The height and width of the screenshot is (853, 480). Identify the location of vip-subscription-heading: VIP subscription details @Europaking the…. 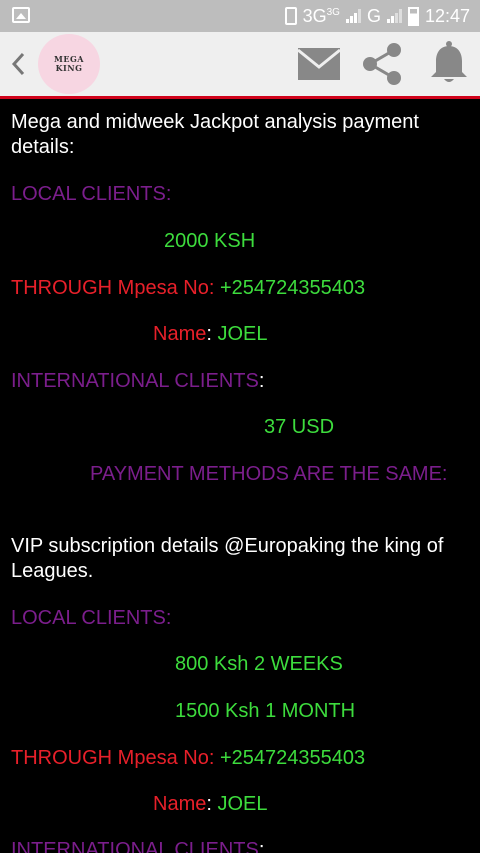
(227, 558).